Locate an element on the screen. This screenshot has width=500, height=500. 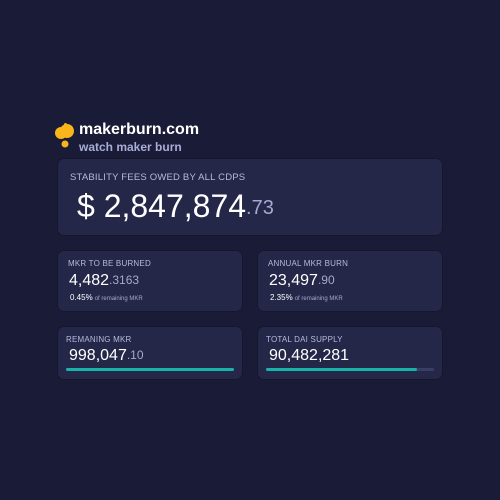
brand-name: makerburn.com is located at coordinates (139, 130).